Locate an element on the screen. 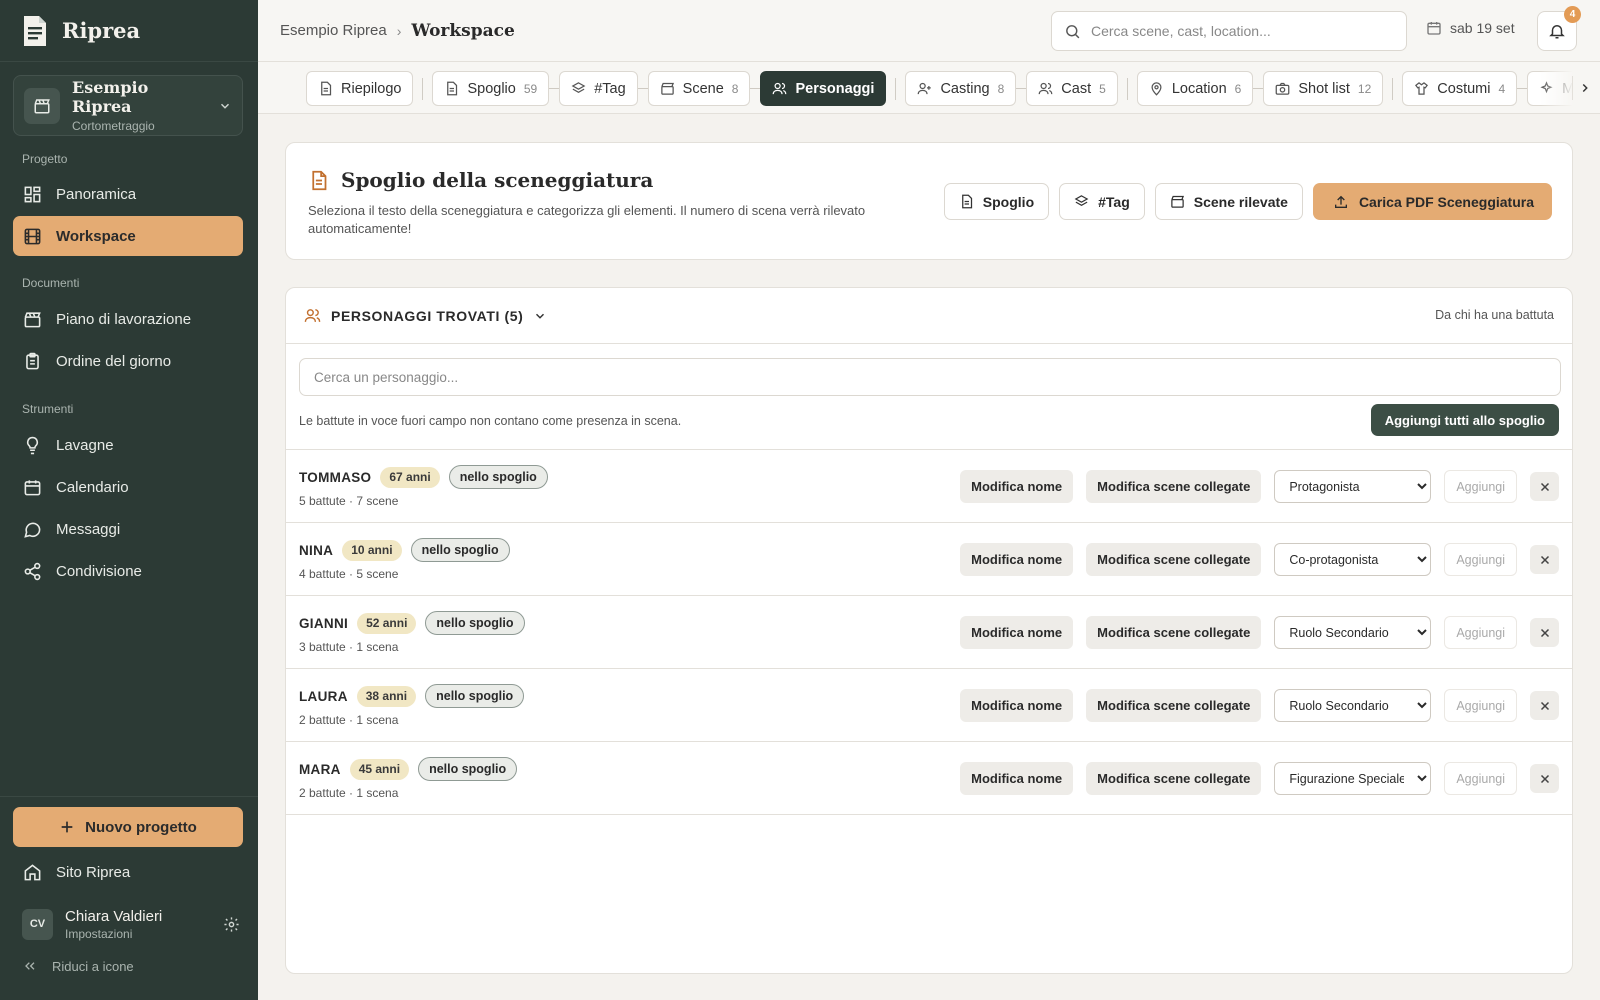  tab-spoglio: Spoglio 59 is located at coordinates (491, 88).